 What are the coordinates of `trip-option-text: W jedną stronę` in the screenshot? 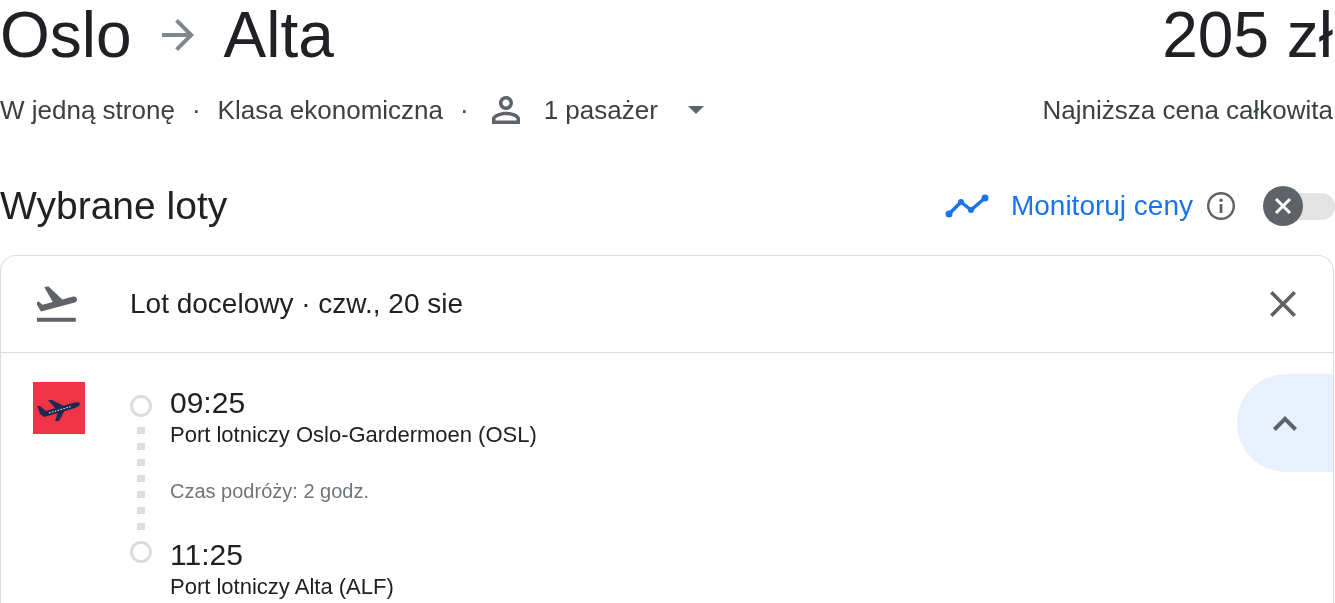 It's located at (87, 110).